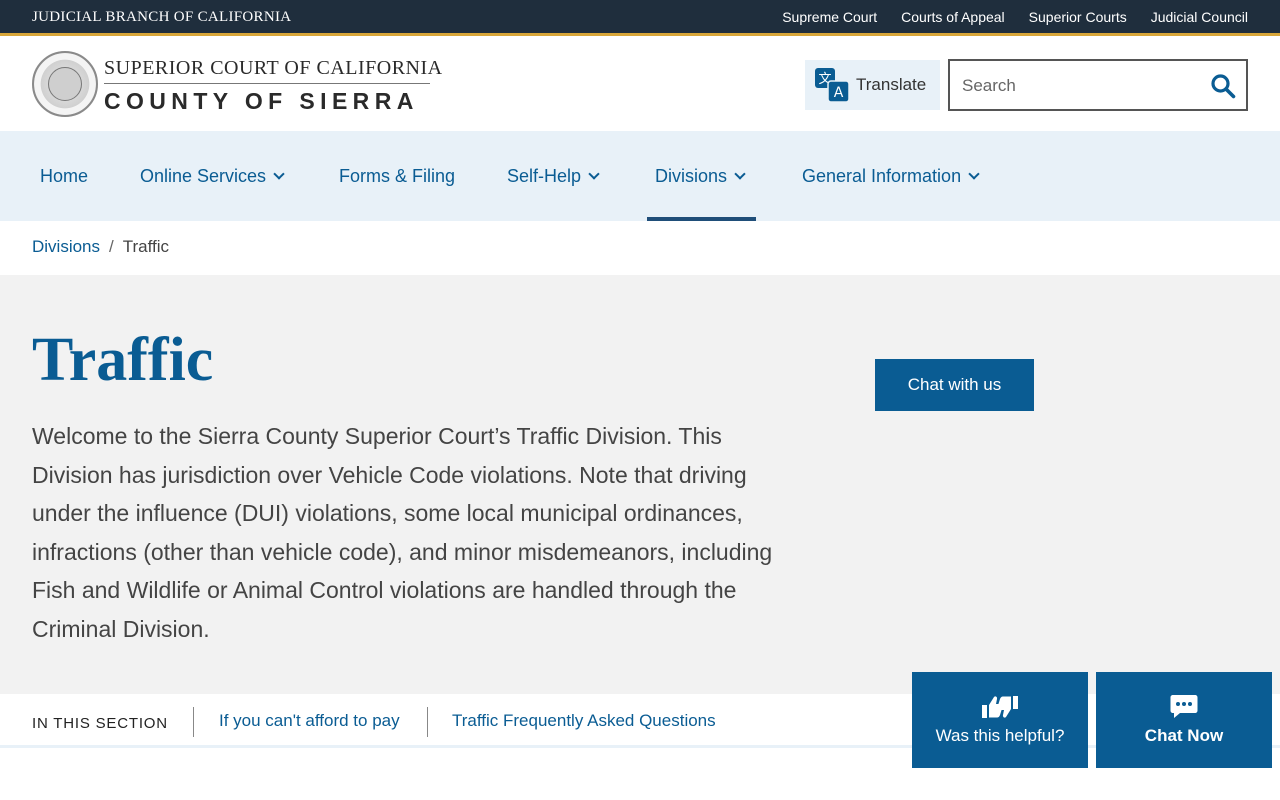 This screenshot has width=1280, height=800. I want to click on nav-divisions: Divisions, so click(701, 176).